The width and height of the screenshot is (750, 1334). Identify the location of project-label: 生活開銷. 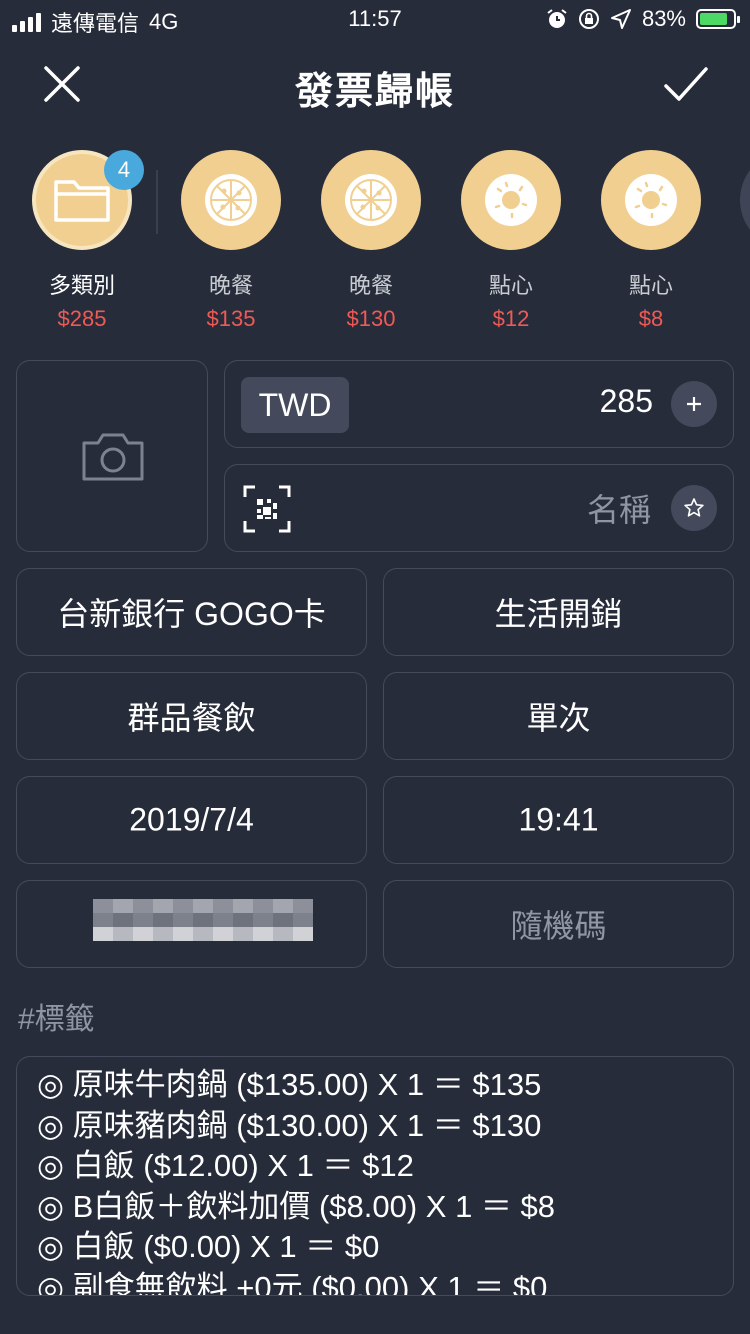
(558, 614).